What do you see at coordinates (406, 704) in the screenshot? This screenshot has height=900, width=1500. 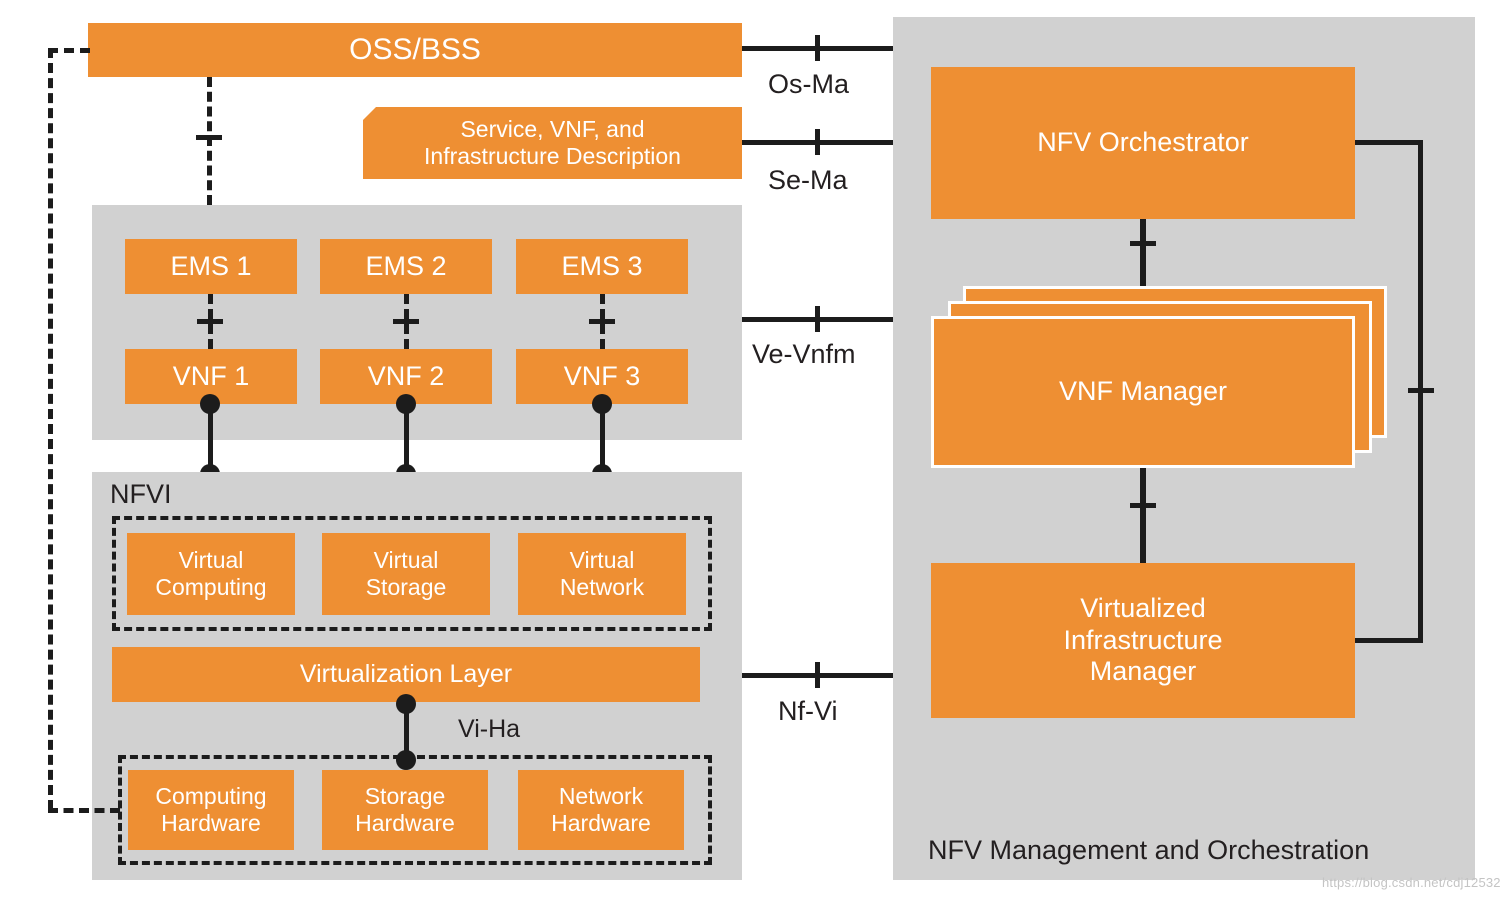 I see `vi-ha-dot-top` at bounding box center [406, 704].